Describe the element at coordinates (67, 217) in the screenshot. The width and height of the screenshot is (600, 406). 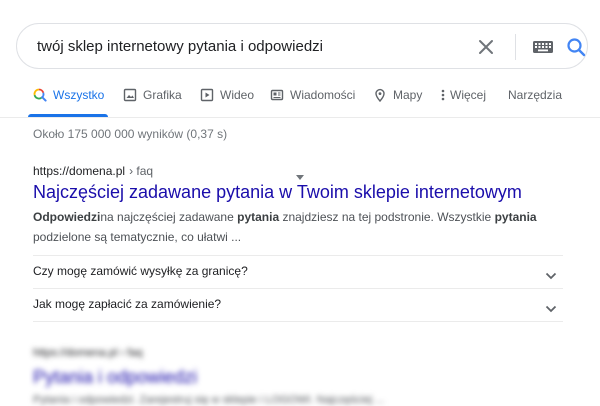
I see `snippet-bold: Odpowiedzi` at that location.